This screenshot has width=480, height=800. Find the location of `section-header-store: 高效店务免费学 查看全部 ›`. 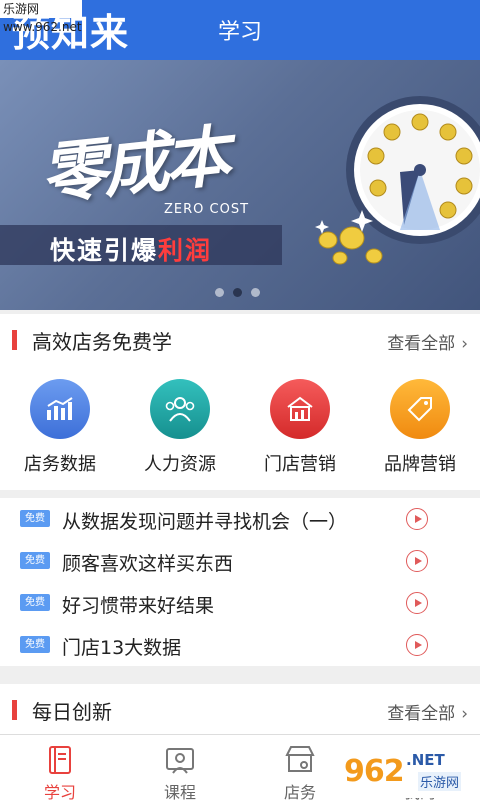

section-header-store: 高效店务免费学 查看全部 › is located at coordinates (240, 339).